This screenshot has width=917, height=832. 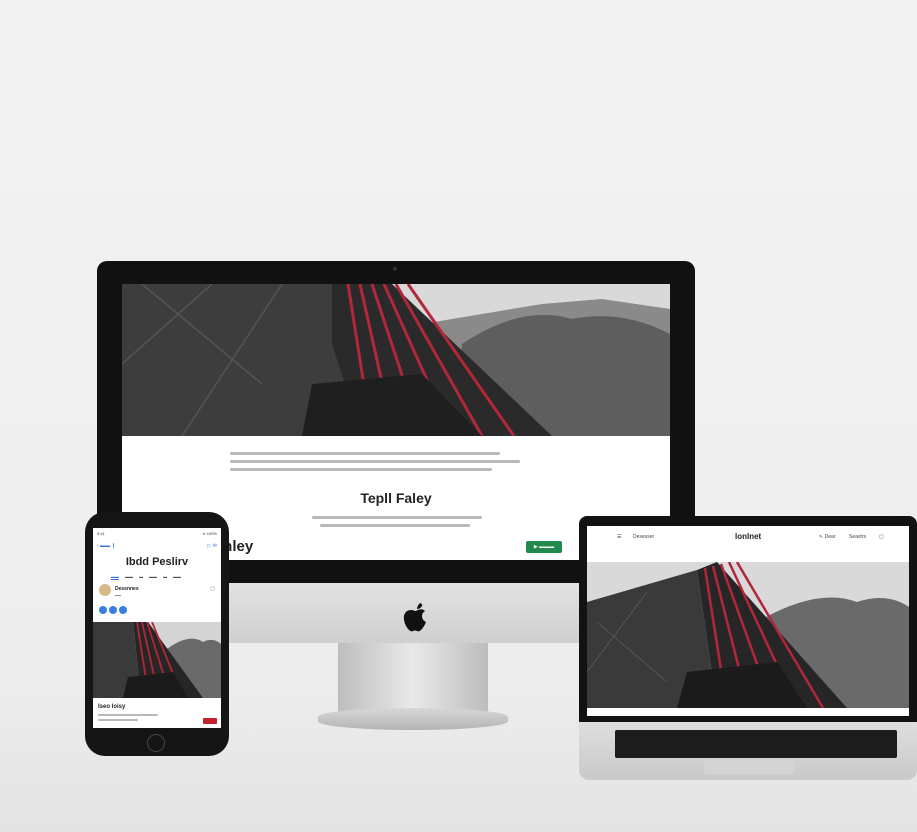 What do you see at coordinates (756, 744) in the screenshot?
I see `keyboard` at bounding box center [756, 744].